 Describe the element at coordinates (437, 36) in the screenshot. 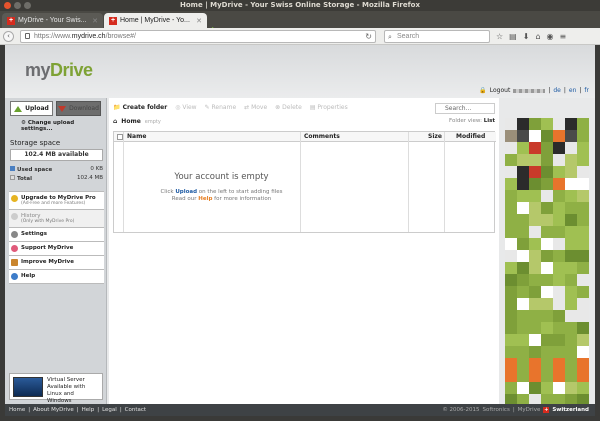

I see `browser-search-input: ⌕ Search` at that location.